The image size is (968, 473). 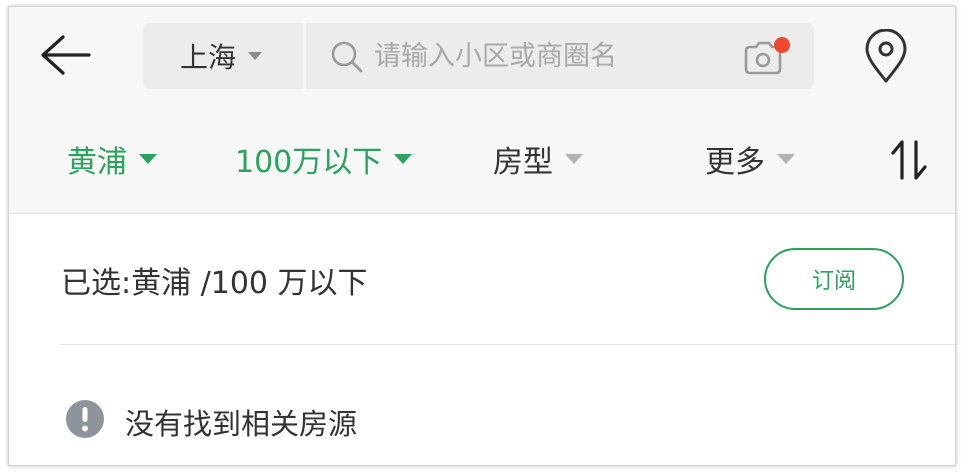 I want to click on sort-button, so click(x=909, y=160).